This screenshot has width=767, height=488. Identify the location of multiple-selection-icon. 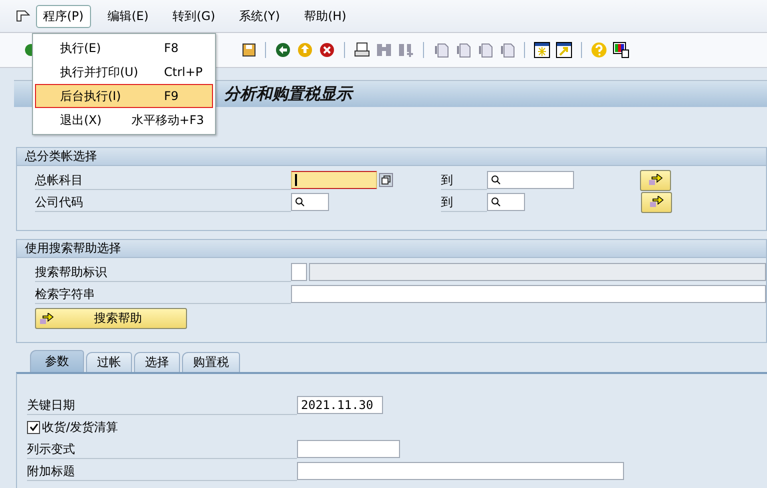
(386, 180).